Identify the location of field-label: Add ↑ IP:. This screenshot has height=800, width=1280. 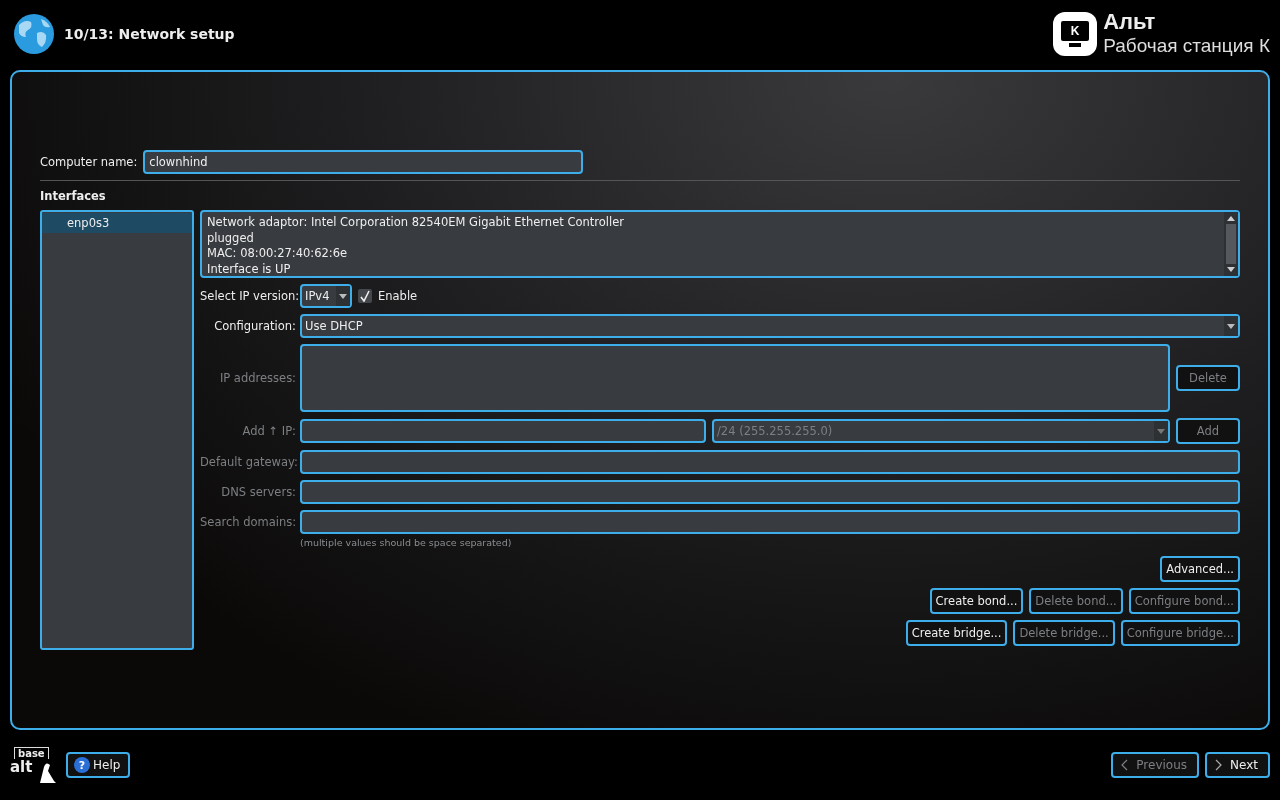
(268, 431).